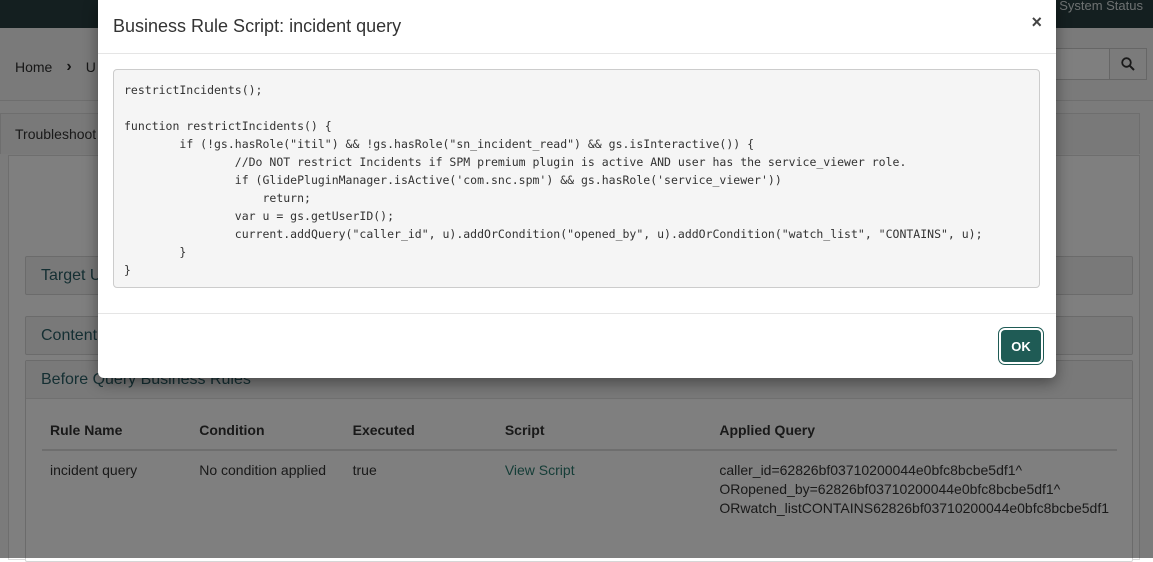  I want to click on ok-button: OK, so click(1021, 346).